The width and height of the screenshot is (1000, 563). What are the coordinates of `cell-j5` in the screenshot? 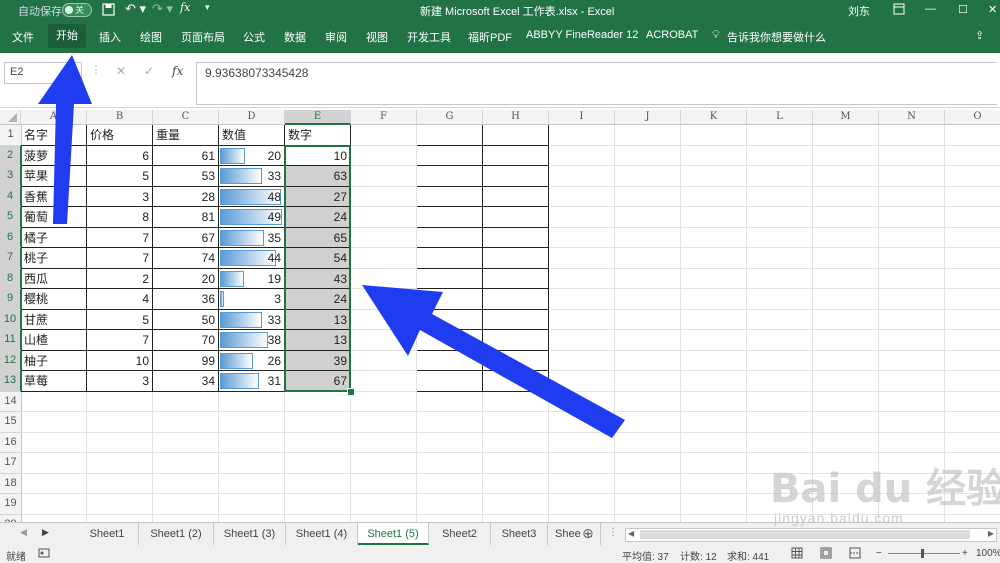 It's located at (648, 217).